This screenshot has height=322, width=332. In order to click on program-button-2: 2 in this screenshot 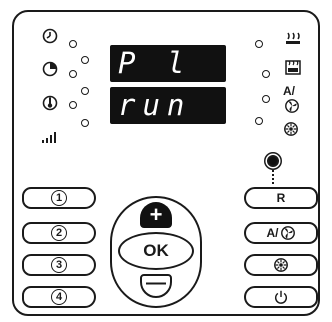, I will do `click(59, 233)`.